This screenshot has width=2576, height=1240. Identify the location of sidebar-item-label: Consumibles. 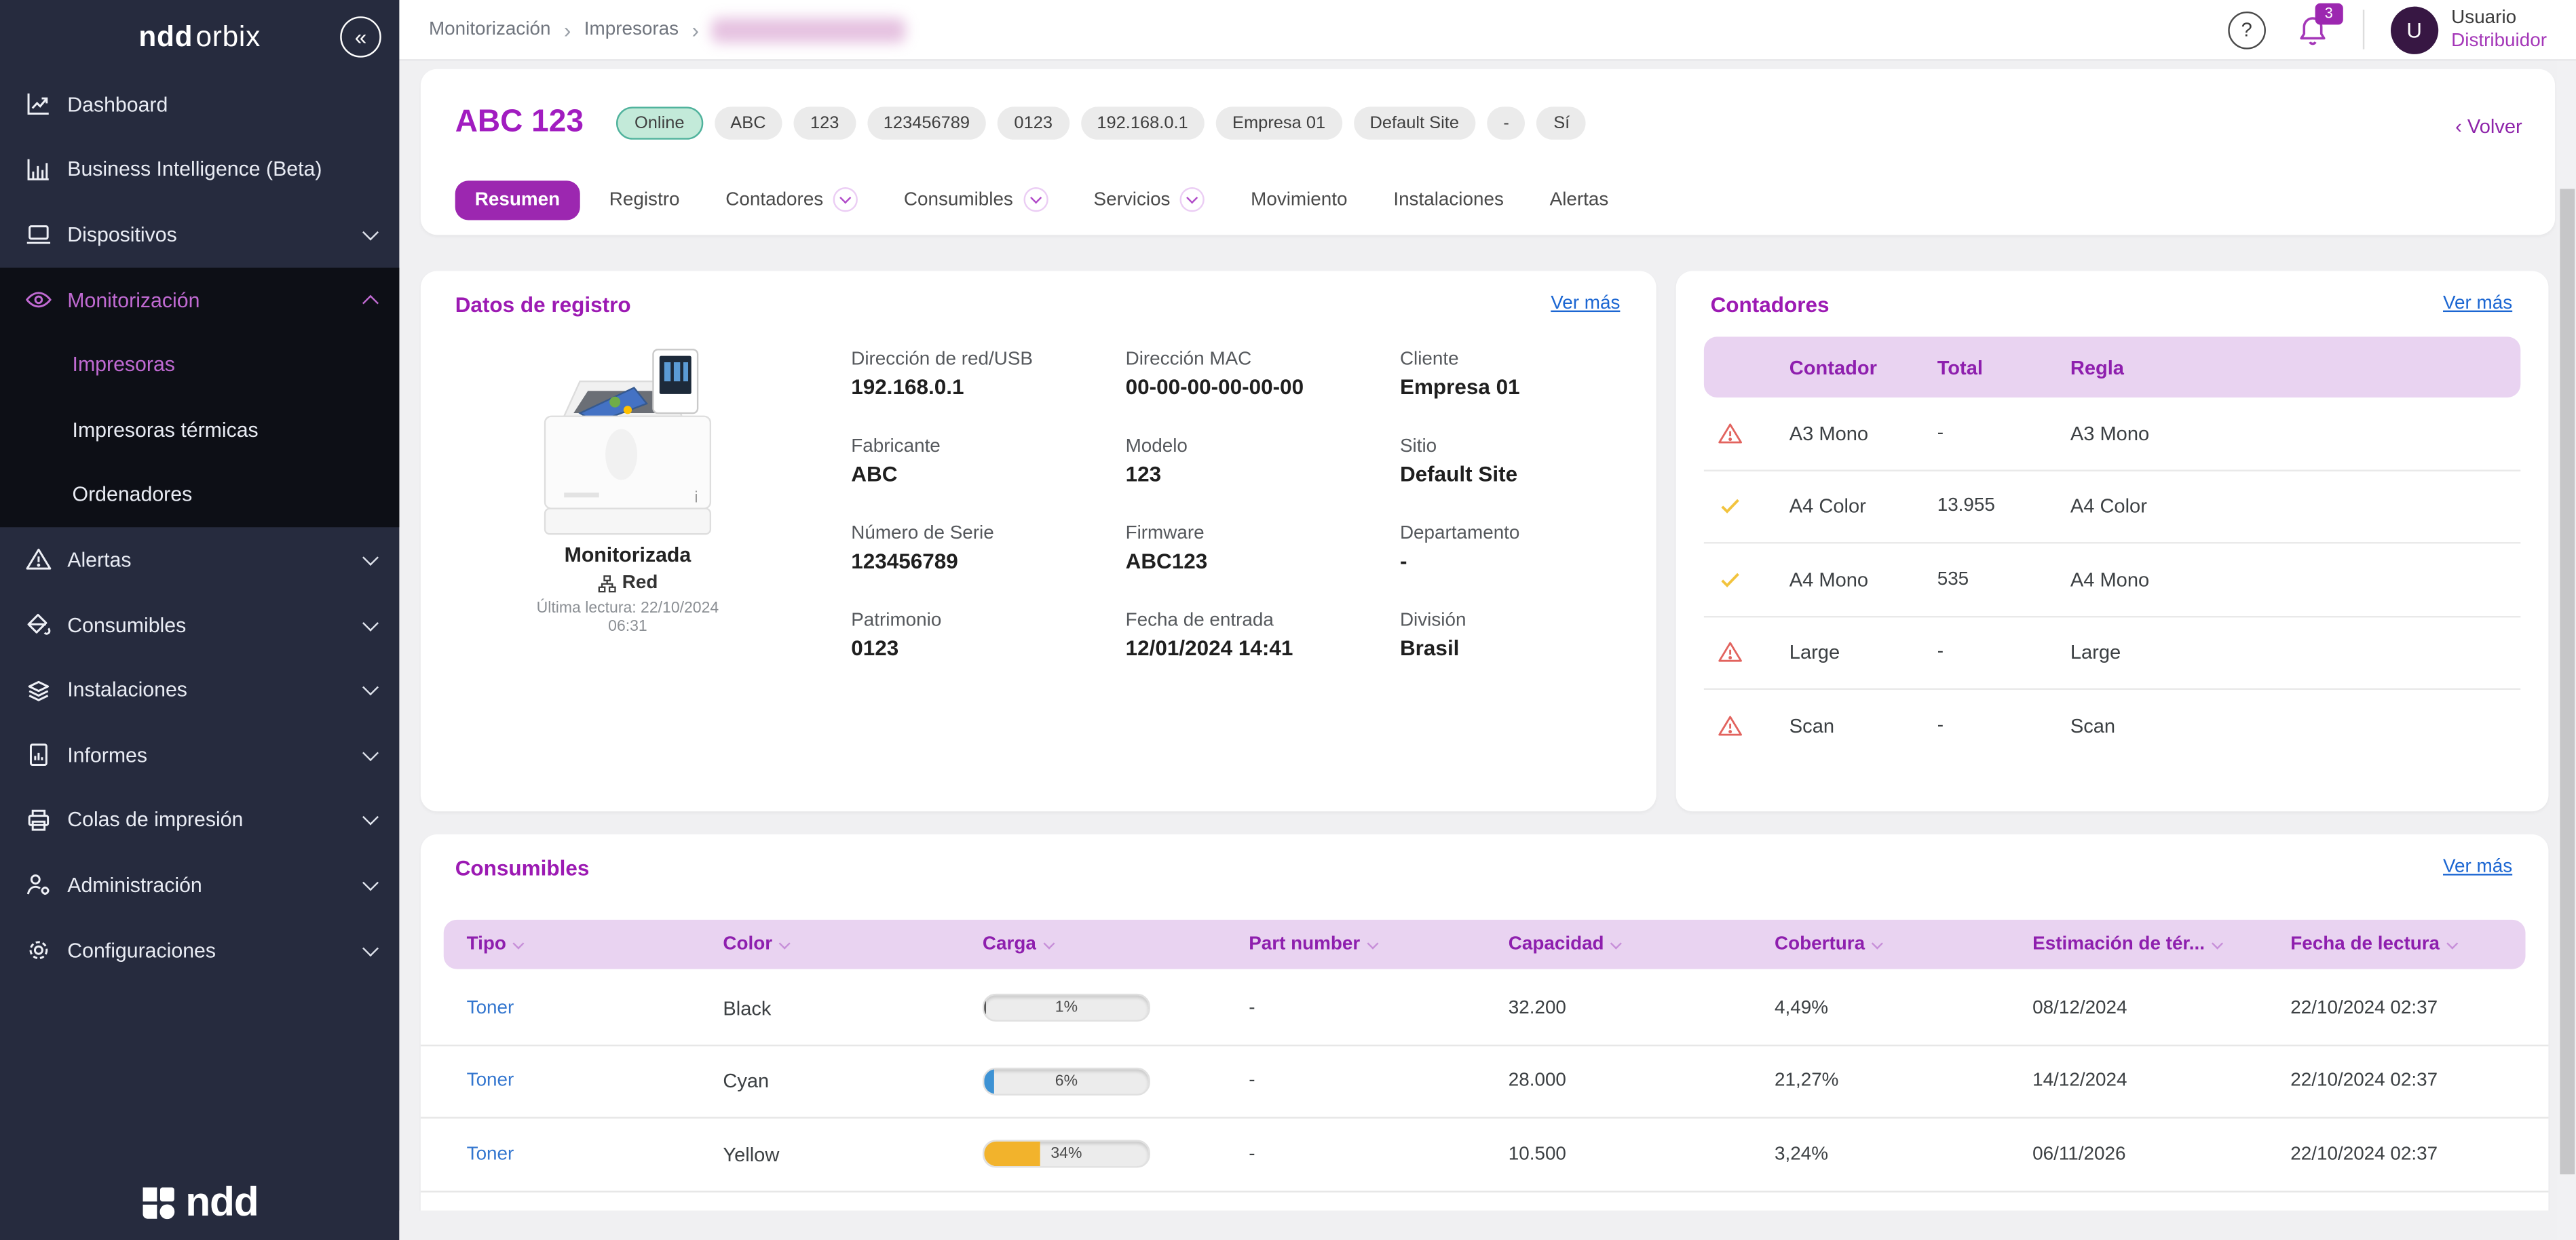
(127, 625).